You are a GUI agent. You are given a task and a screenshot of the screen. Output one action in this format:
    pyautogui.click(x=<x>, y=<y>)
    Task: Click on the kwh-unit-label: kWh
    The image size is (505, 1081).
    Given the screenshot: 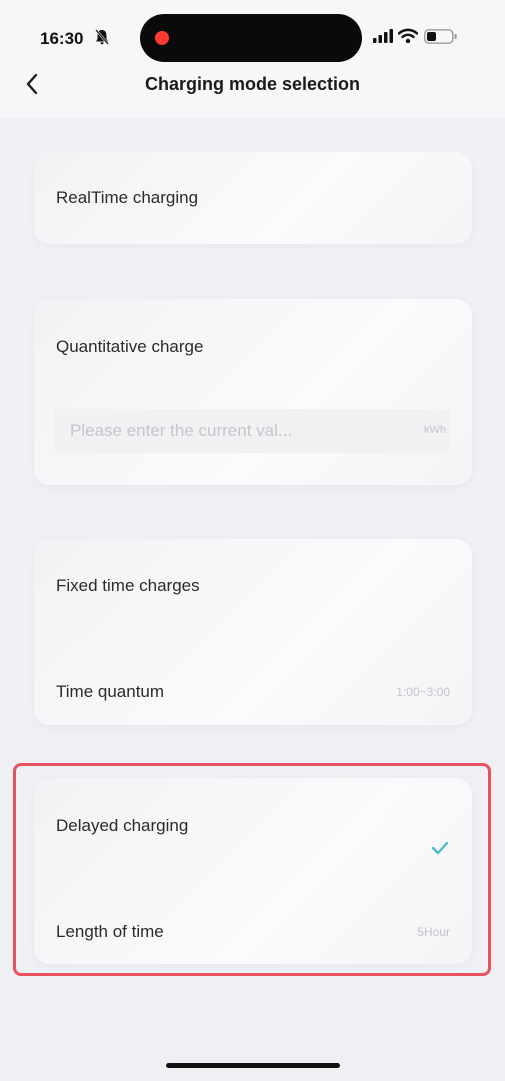 What is the action you would take?
    pyautogui.click(x=435, y=430)
    